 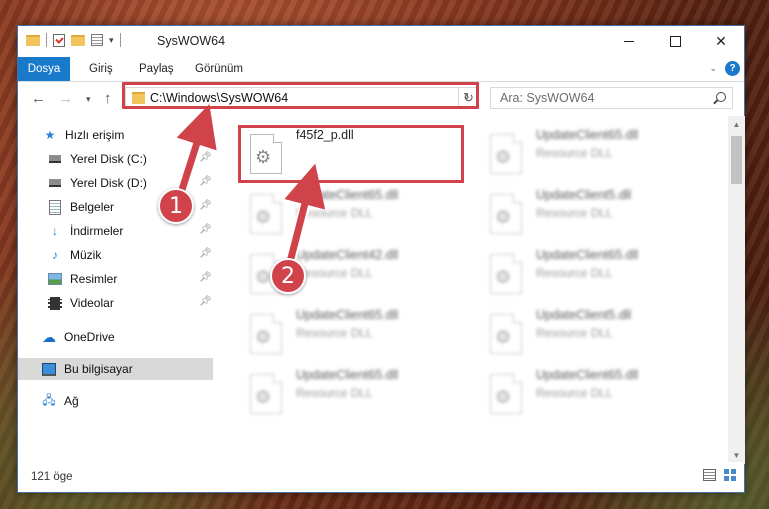 What do you see at coordinates (49, 336) in the screenshot?
I see `cloud-icon: ☁` at bounding box center [49, 336].